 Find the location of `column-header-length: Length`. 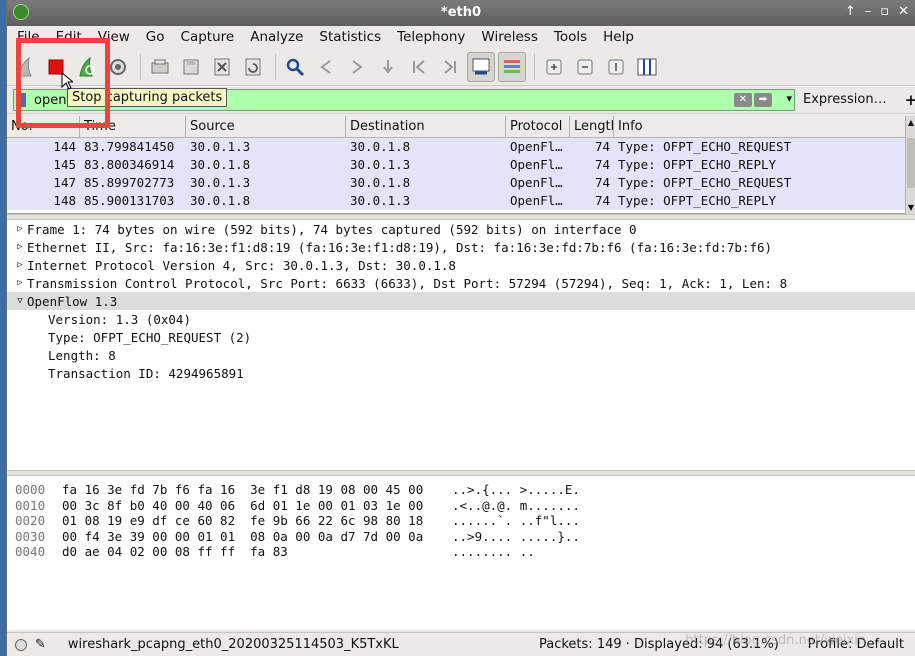

column-header-length: Length is located at coordinates (592, 126).